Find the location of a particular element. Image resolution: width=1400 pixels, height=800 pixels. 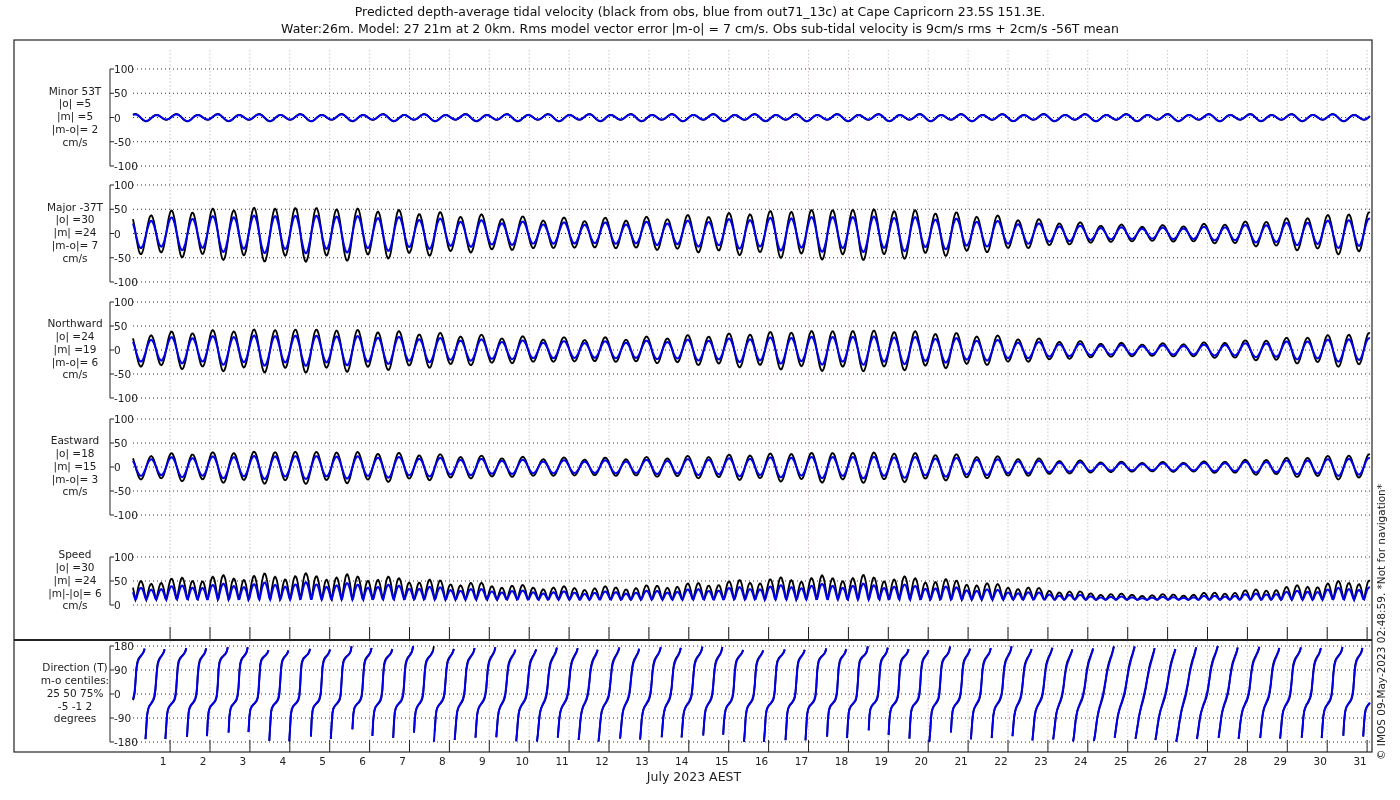

x-tick-label: 26 is located at coordinates (1160, 761).